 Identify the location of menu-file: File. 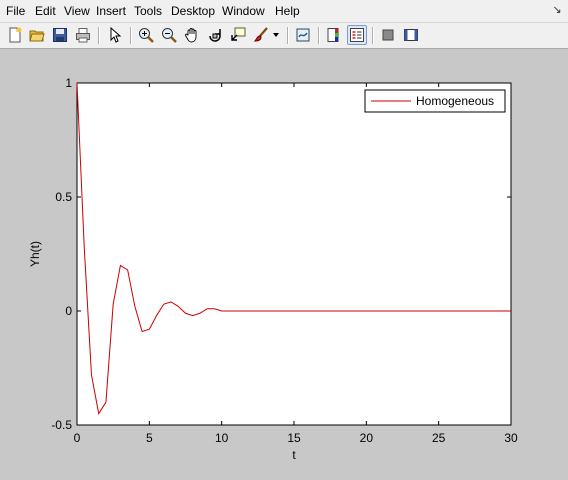
(15, 11).